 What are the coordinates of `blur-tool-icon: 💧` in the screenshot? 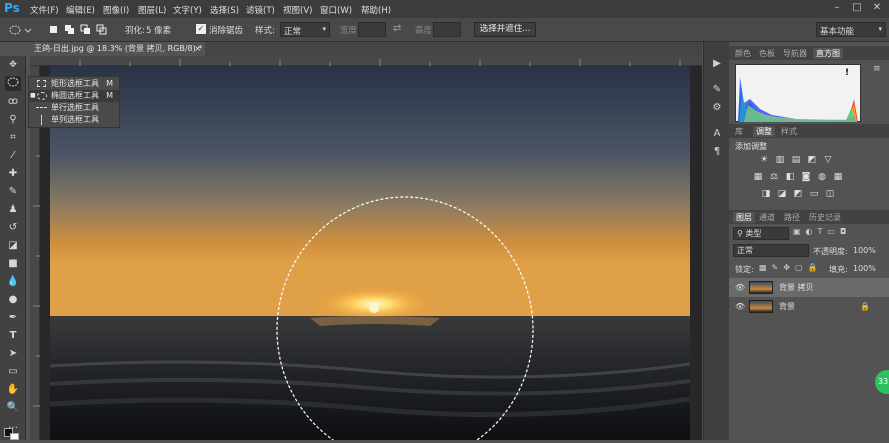 It's located at (13, 281).